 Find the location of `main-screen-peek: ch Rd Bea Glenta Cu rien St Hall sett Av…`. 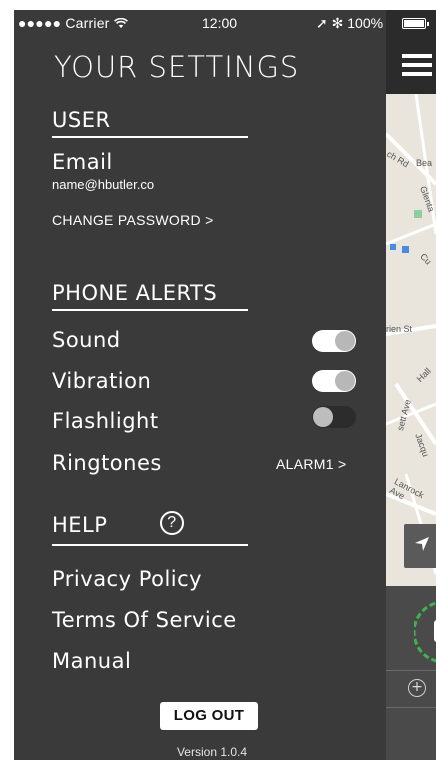

main-screen-peek: ch Rd Bea Glenta Cu rien St Hall sett Av… is located at coordinates (411, 385).